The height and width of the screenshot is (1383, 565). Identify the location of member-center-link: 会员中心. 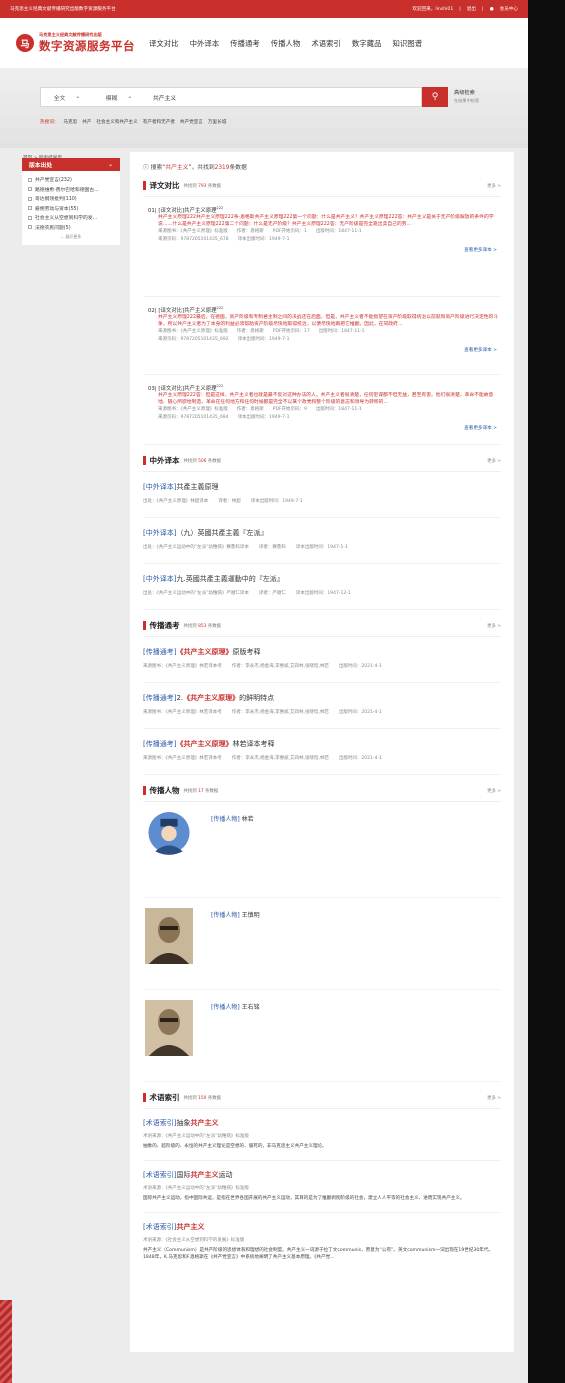
(509, 9).